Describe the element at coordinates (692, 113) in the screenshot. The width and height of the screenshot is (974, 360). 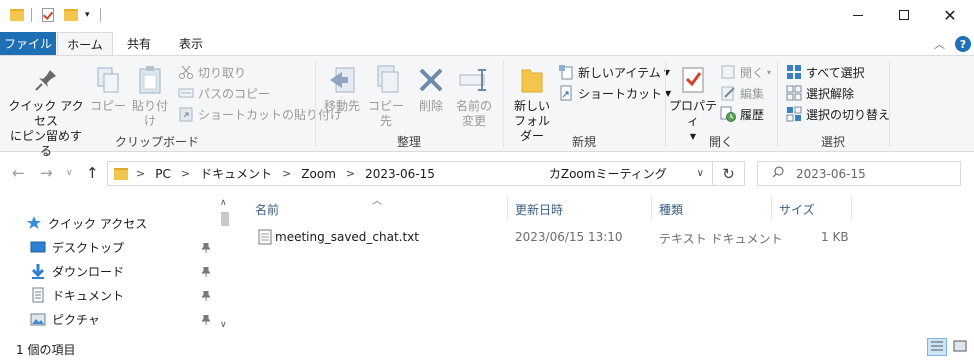
I see `properties-label: プロパティ` at that location.